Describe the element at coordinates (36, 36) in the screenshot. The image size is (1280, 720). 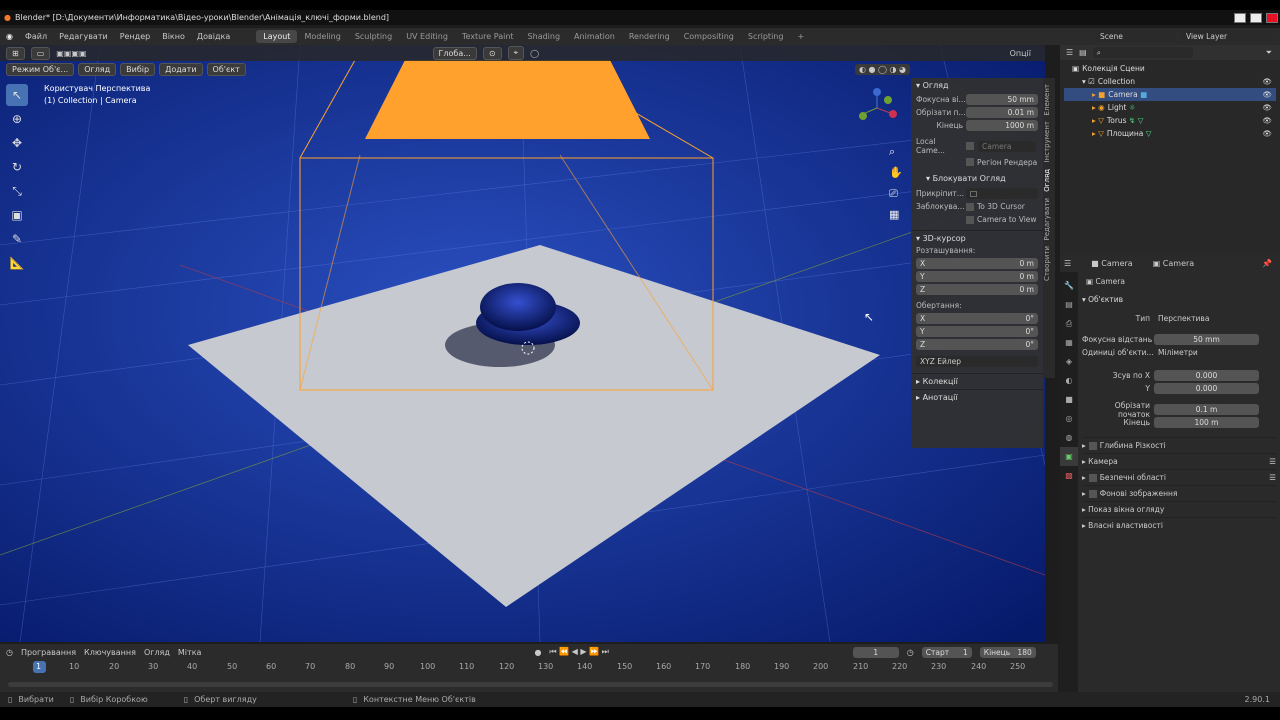
I see `menu-file: Файл` at that location.